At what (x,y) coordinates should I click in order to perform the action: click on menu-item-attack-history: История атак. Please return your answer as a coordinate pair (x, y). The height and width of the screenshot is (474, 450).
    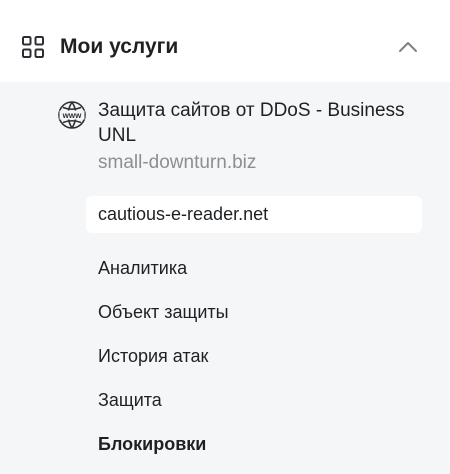
    Looking at the image, I should click on (163, 362).